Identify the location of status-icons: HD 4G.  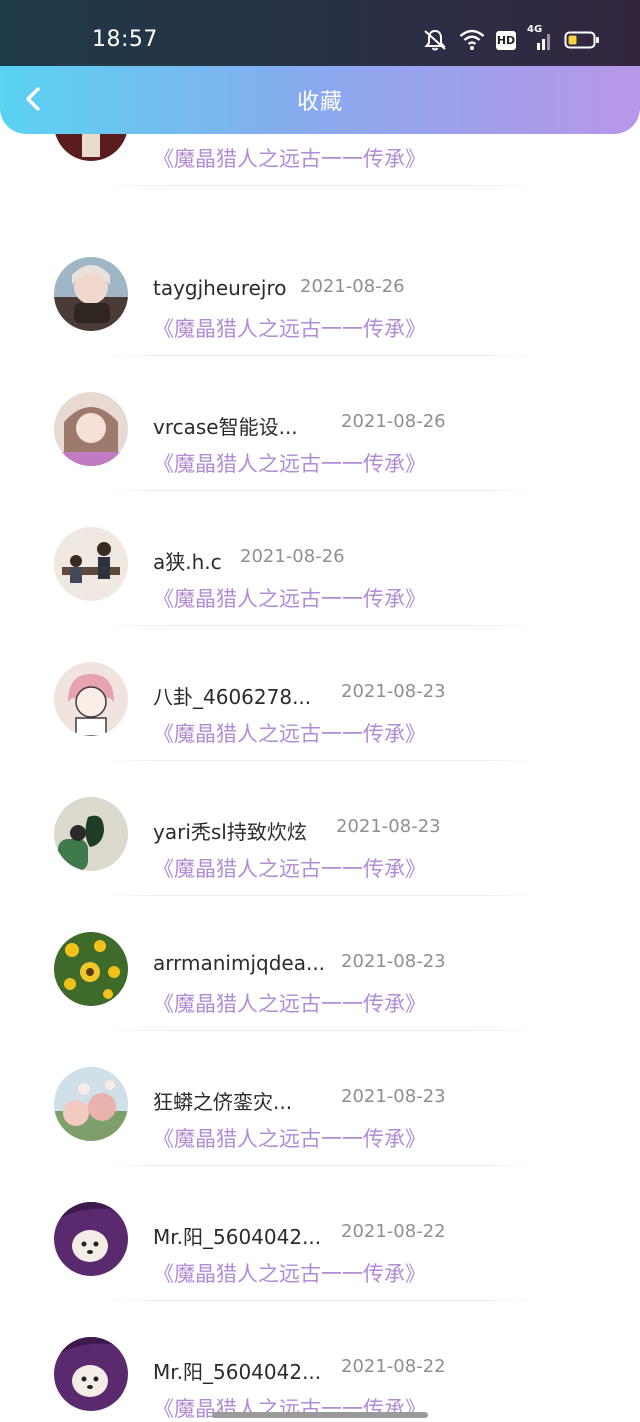
(511, 39).